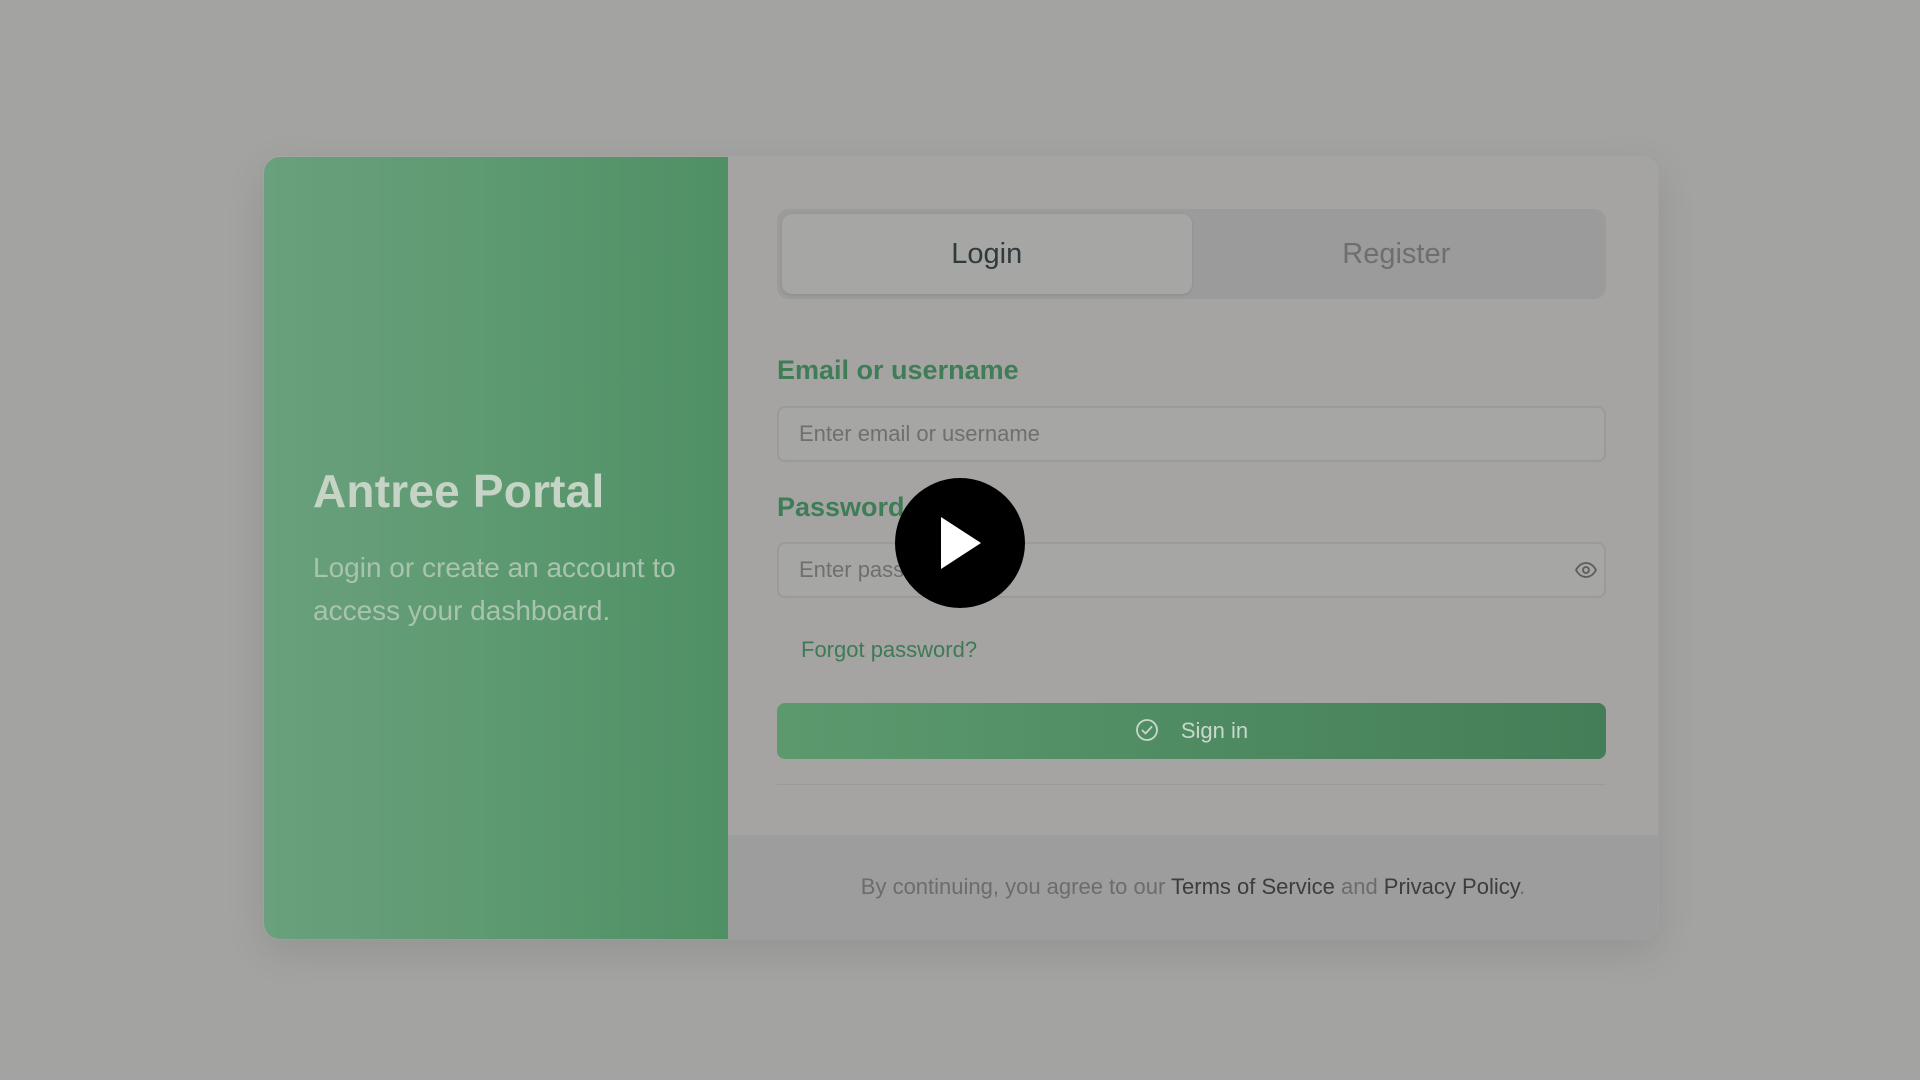  Describe the element at coordinates (1397, 254) in the screenshot. I see `tab-register: Register` at that location.